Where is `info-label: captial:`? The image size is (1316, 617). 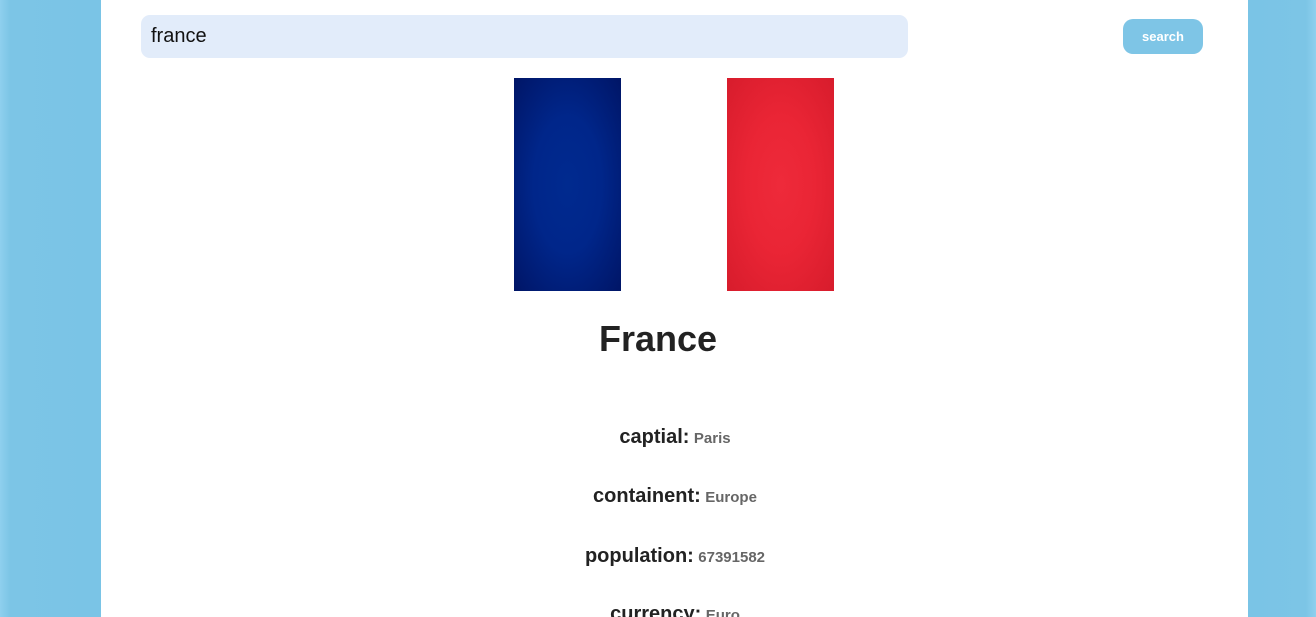 info-label: captial: is located at coordinates (654, 437).